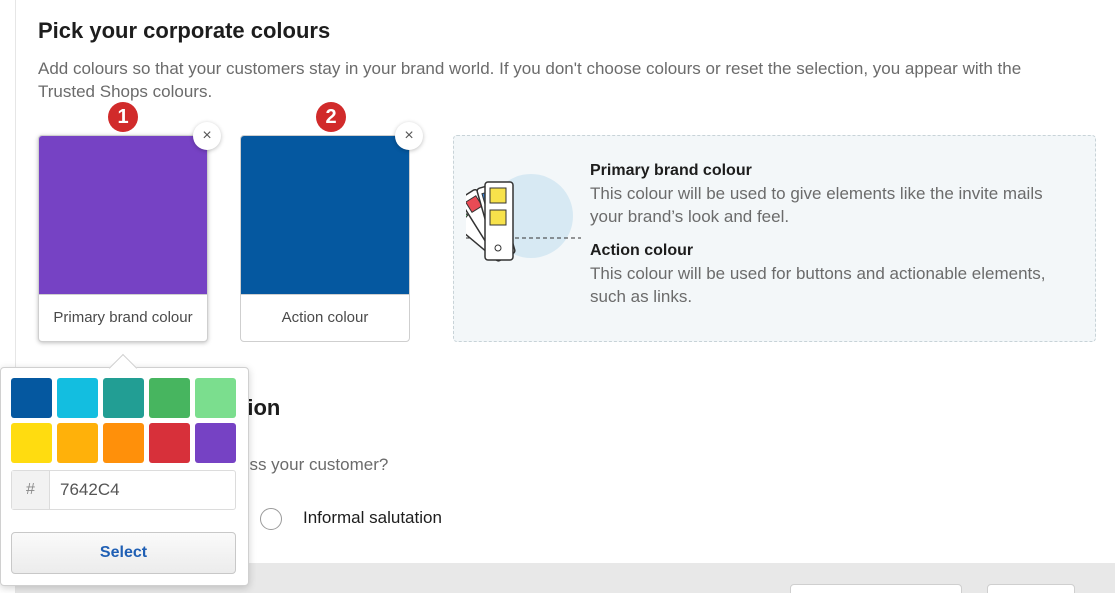 The width and height of the screenshot is (1115, 593). I want to click on colour-palette, so click(126, 420).